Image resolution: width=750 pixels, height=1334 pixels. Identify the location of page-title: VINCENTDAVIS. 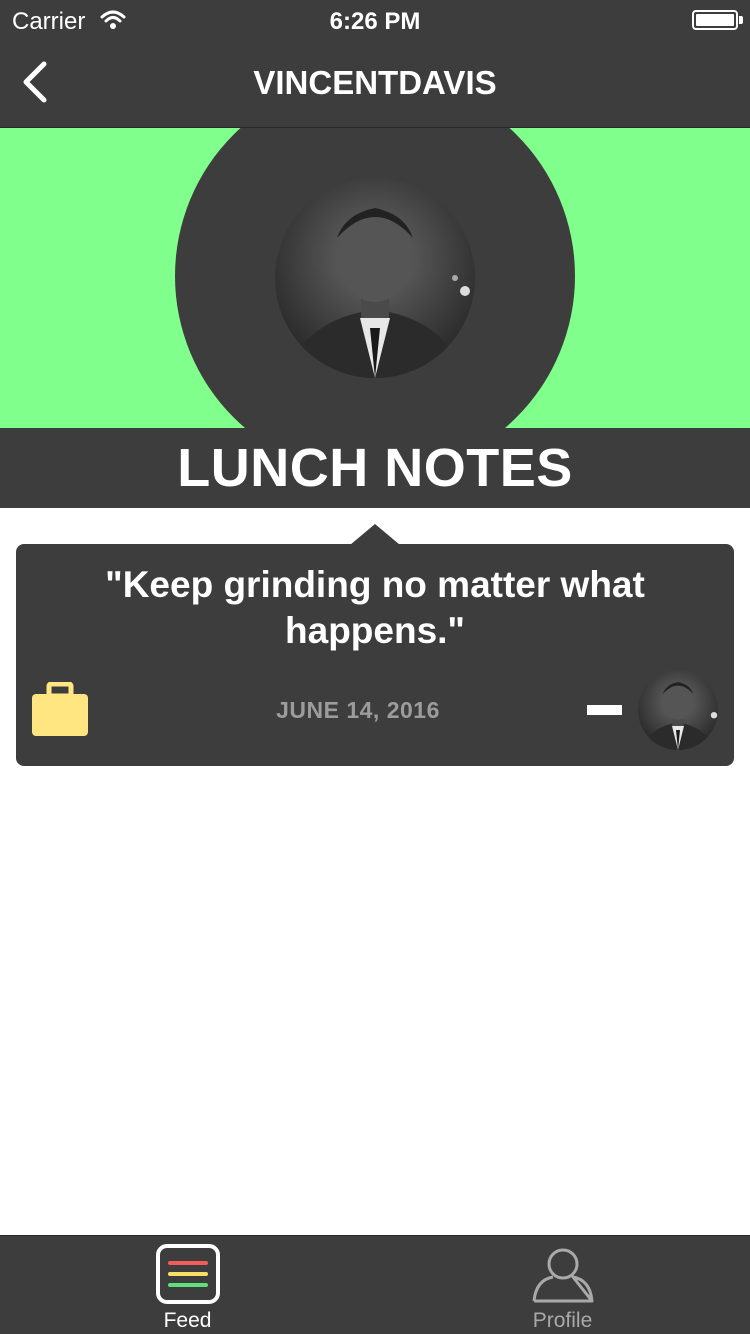
(375, 82).